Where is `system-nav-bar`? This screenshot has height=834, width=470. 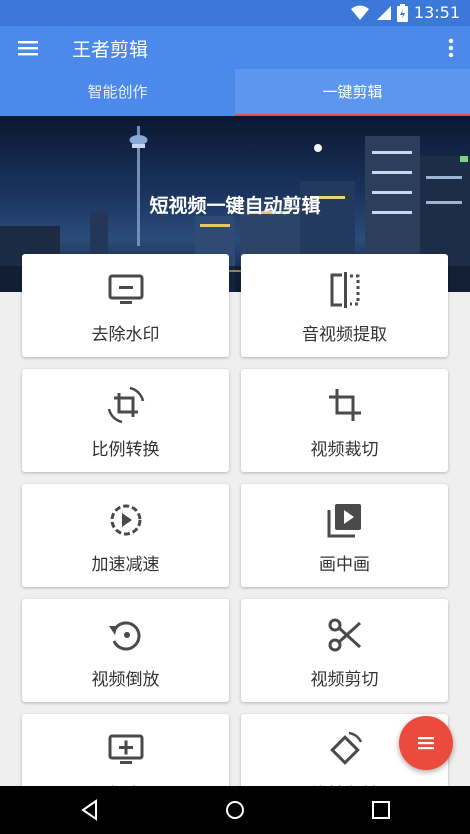 system-nav-bar is located at coordinates (235, 810).